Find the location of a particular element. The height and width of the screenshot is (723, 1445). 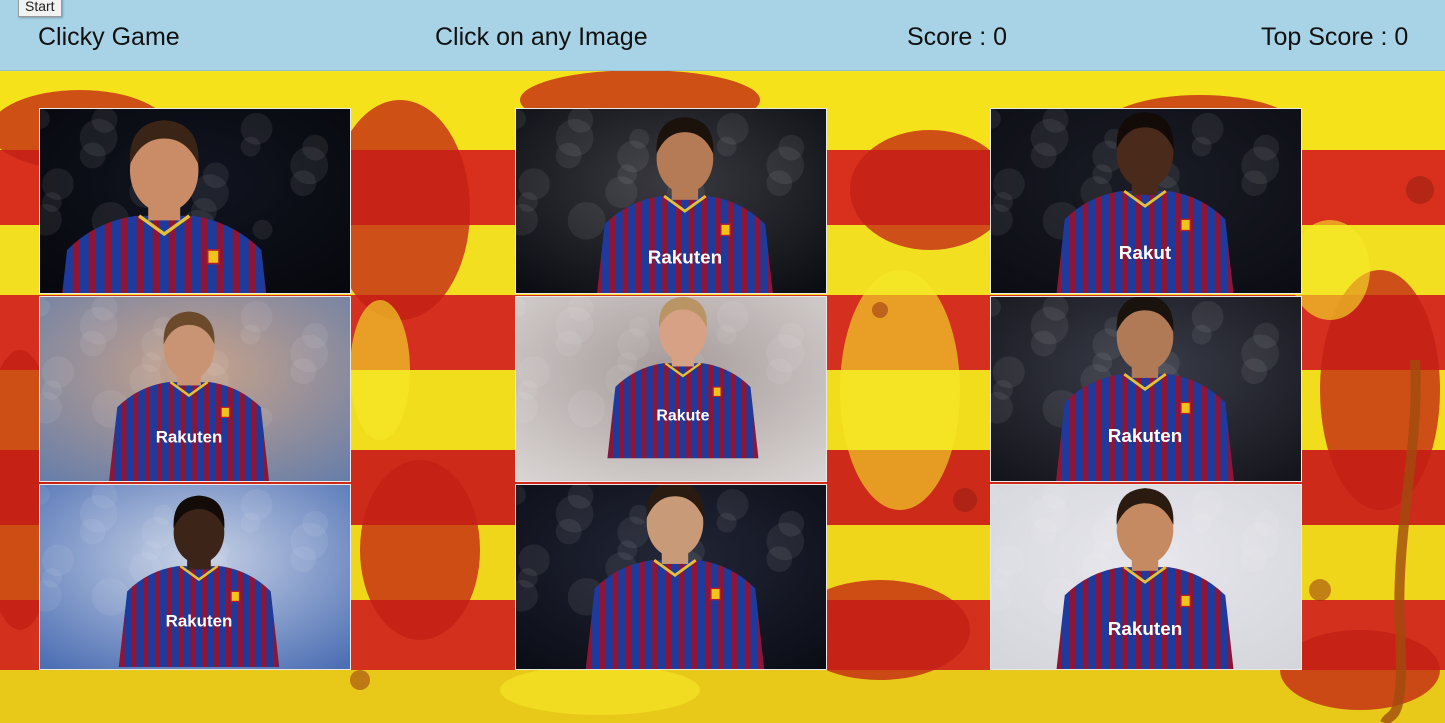

brand-title: Clicky Game is located at coordinates (109, 37).